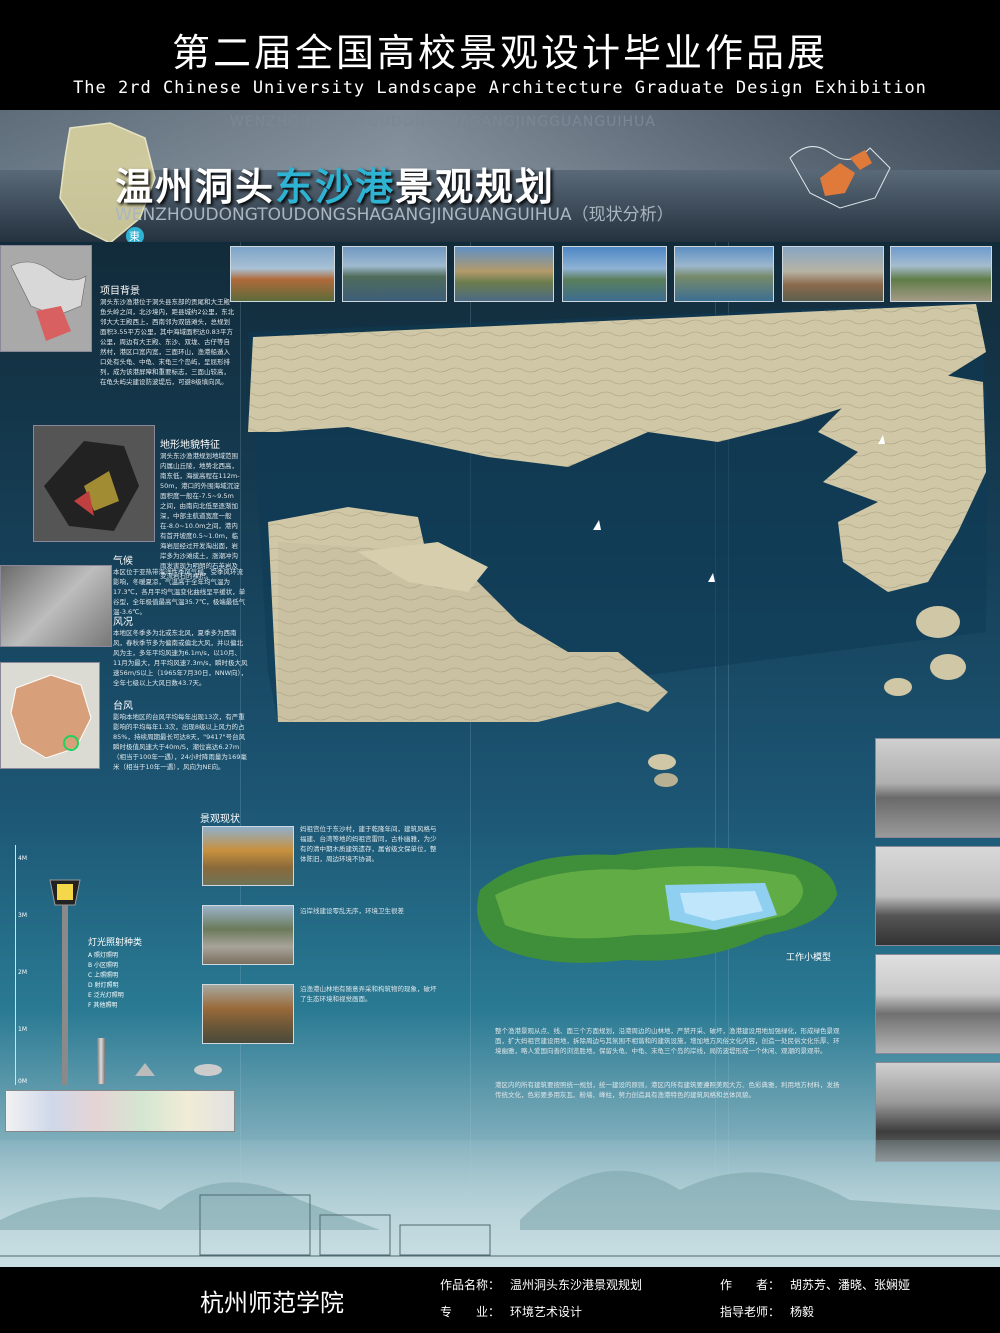  I want to click on scale-bar, so click(15, 965).